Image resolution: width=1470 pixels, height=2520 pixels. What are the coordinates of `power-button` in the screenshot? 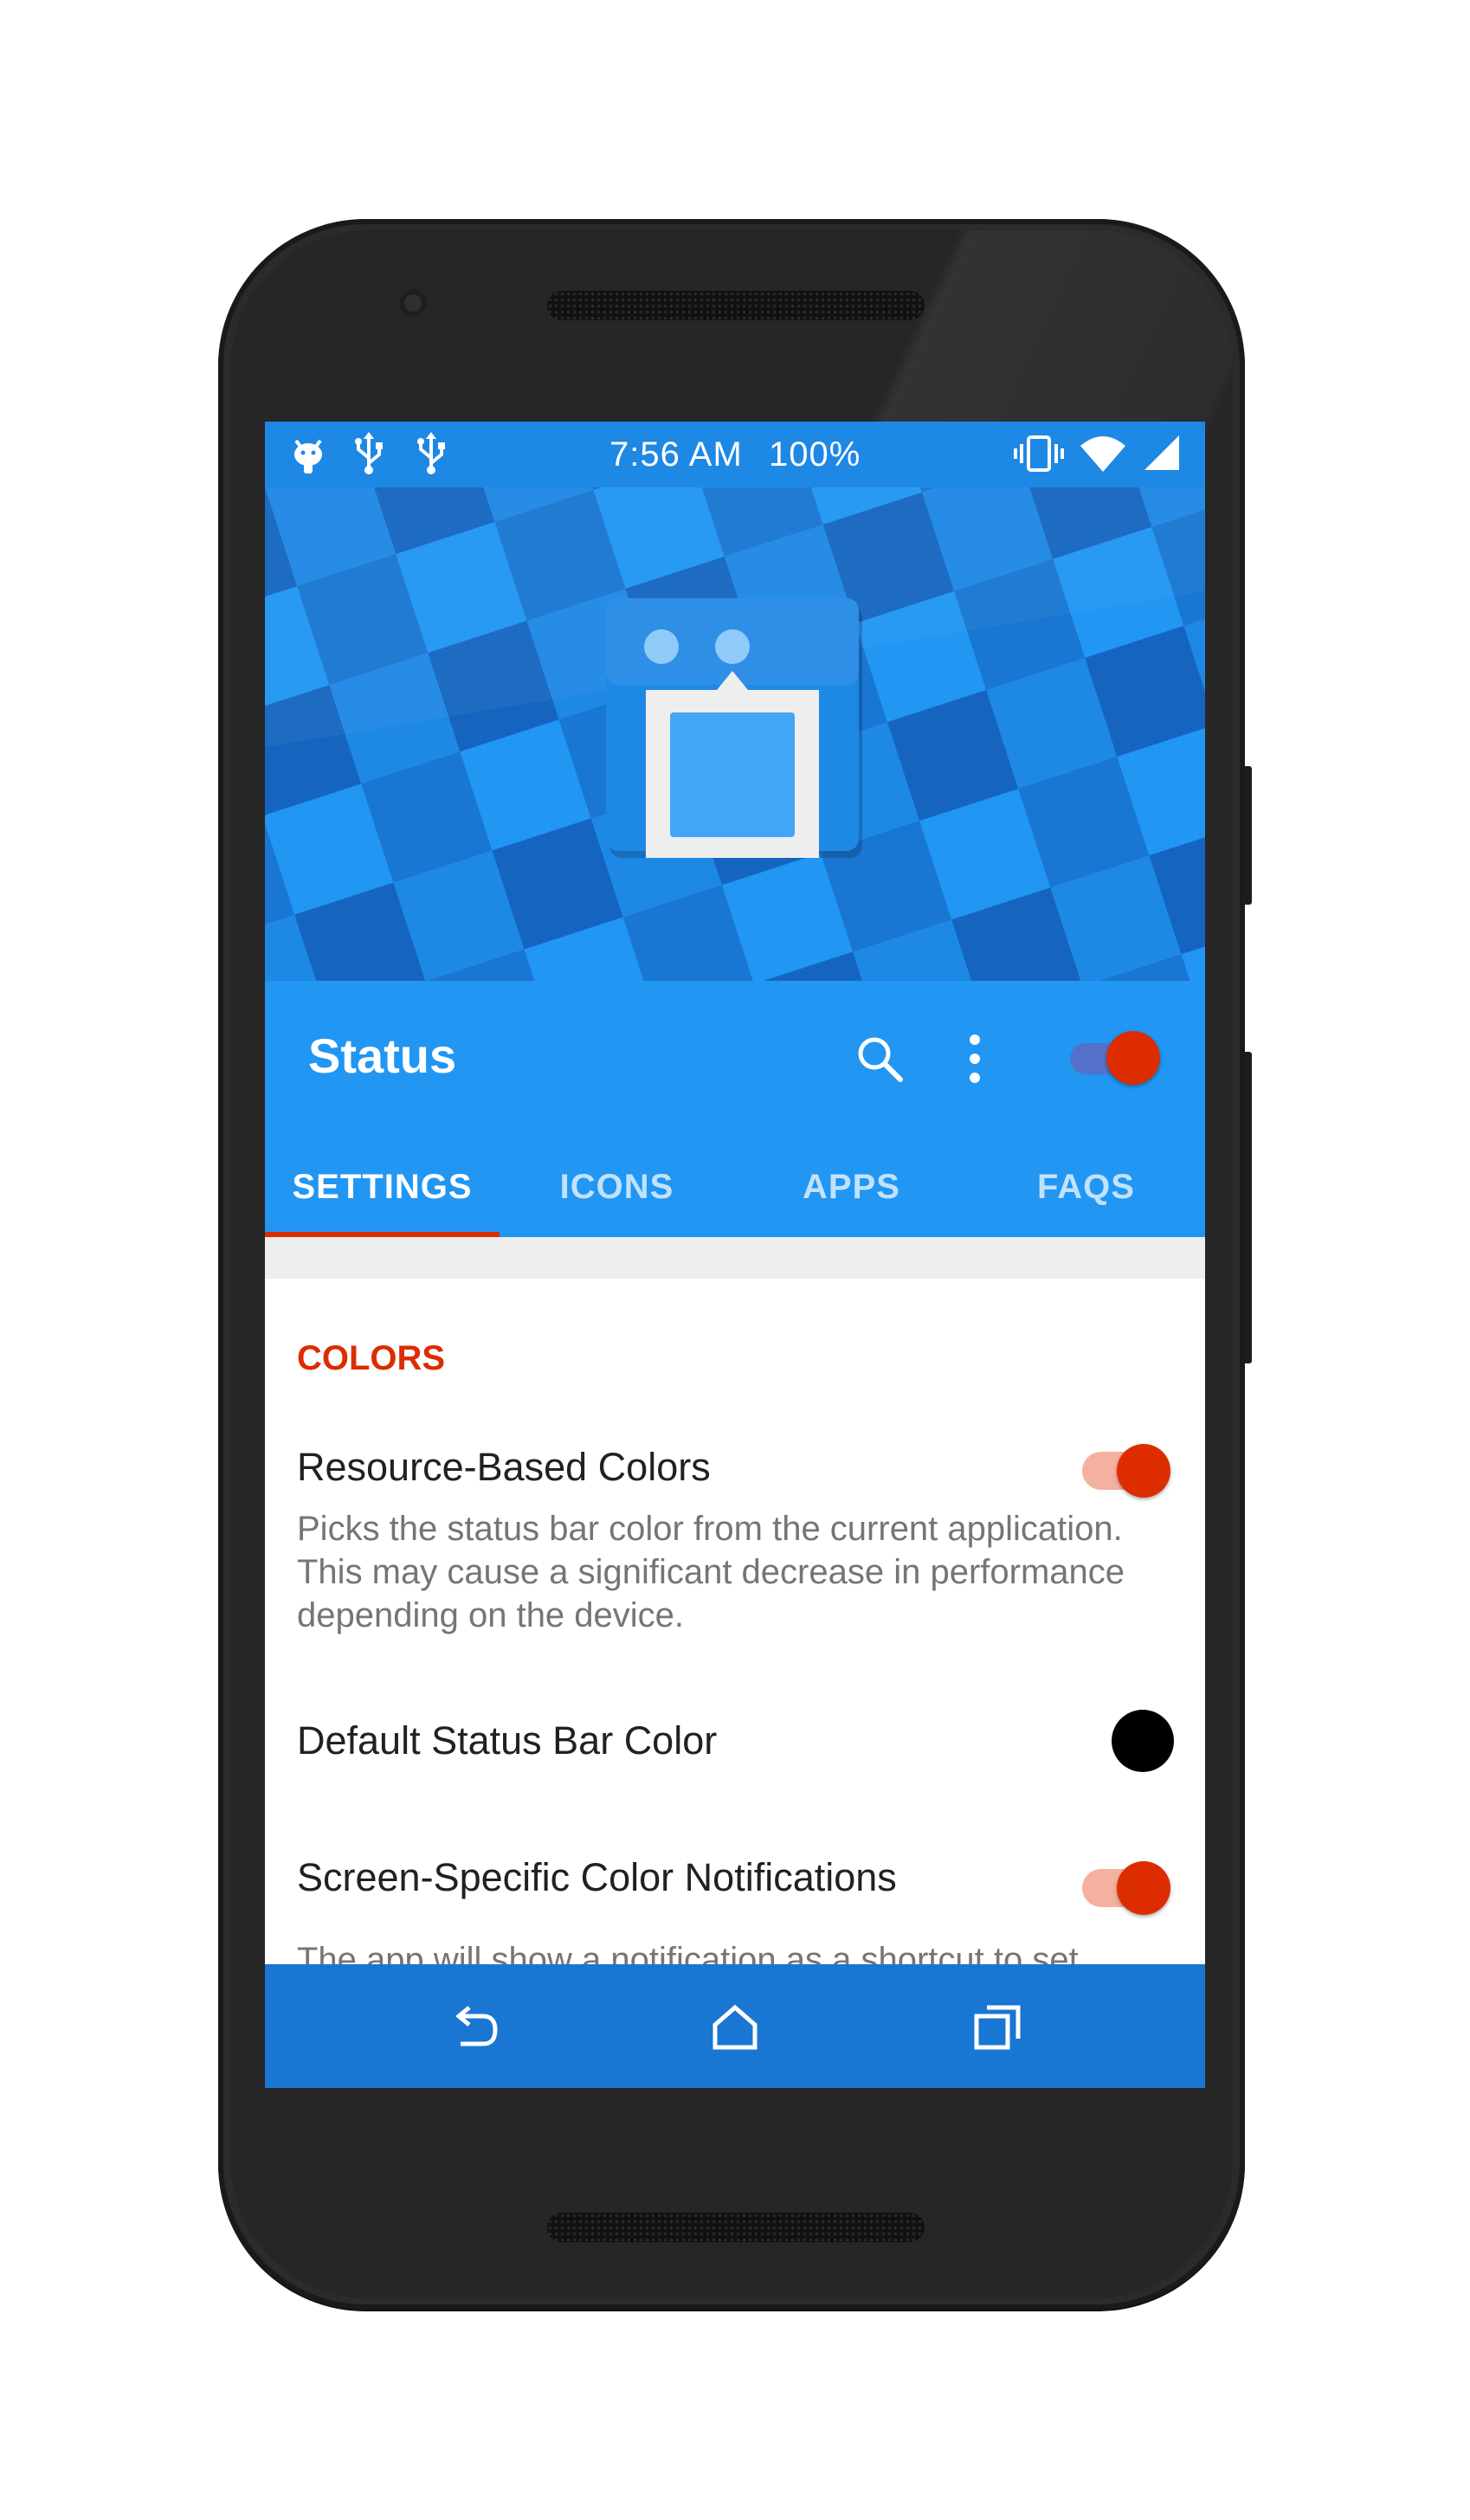 It's located at (1248, 1207).